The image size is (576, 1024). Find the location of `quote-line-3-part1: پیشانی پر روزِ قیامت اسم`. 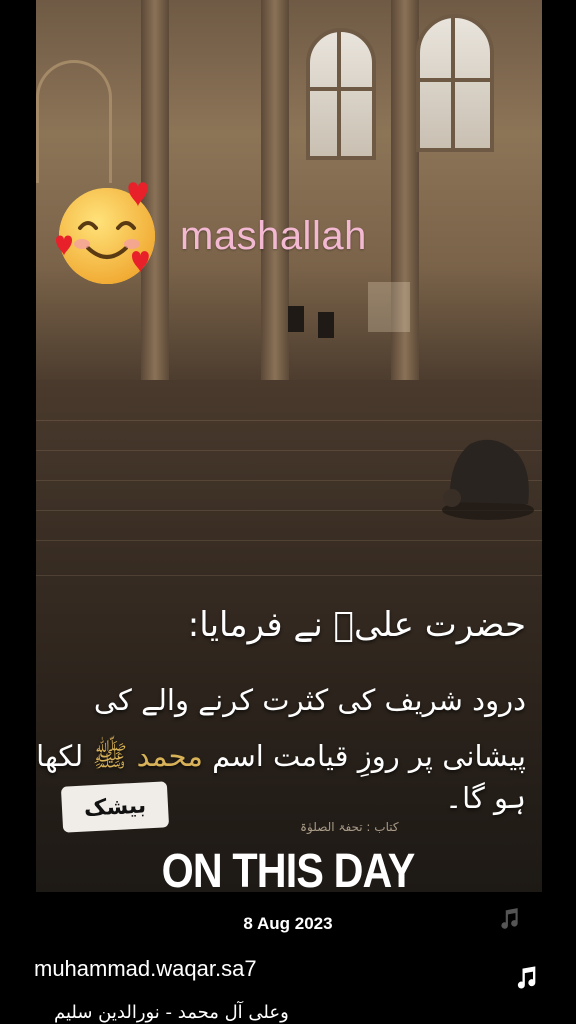

quote-line-3-part1: پیشانی پر روزِ قیامت اسم is located at coordinates (364, 756).